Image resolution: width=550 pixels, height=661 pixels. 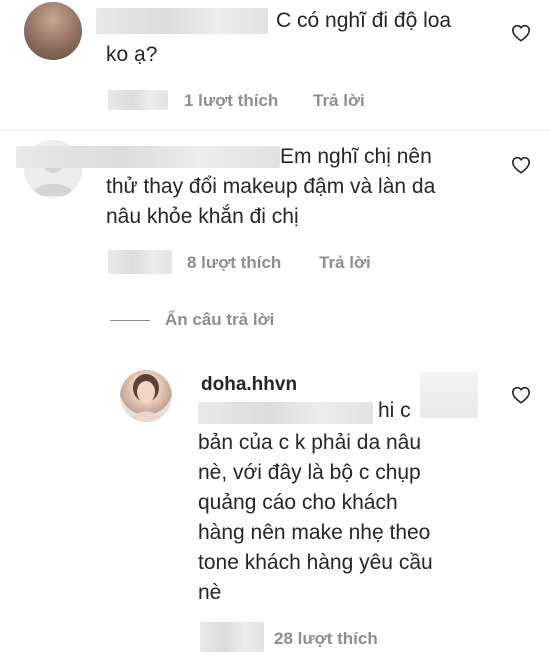 What do you see at coordinates (231, 101) in the screenshot?
I see `like-count: 1 lượt thích` at bounding box center [231, 101].